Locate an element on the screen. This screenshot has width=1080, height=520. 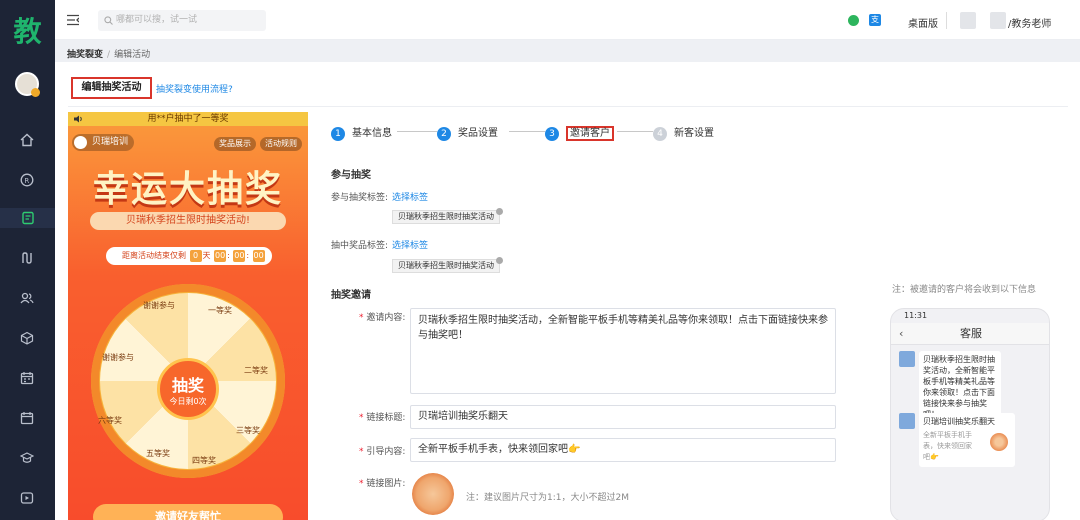
mobile-chat-header: ‹ 客服 is located at coordinates (970, 334).